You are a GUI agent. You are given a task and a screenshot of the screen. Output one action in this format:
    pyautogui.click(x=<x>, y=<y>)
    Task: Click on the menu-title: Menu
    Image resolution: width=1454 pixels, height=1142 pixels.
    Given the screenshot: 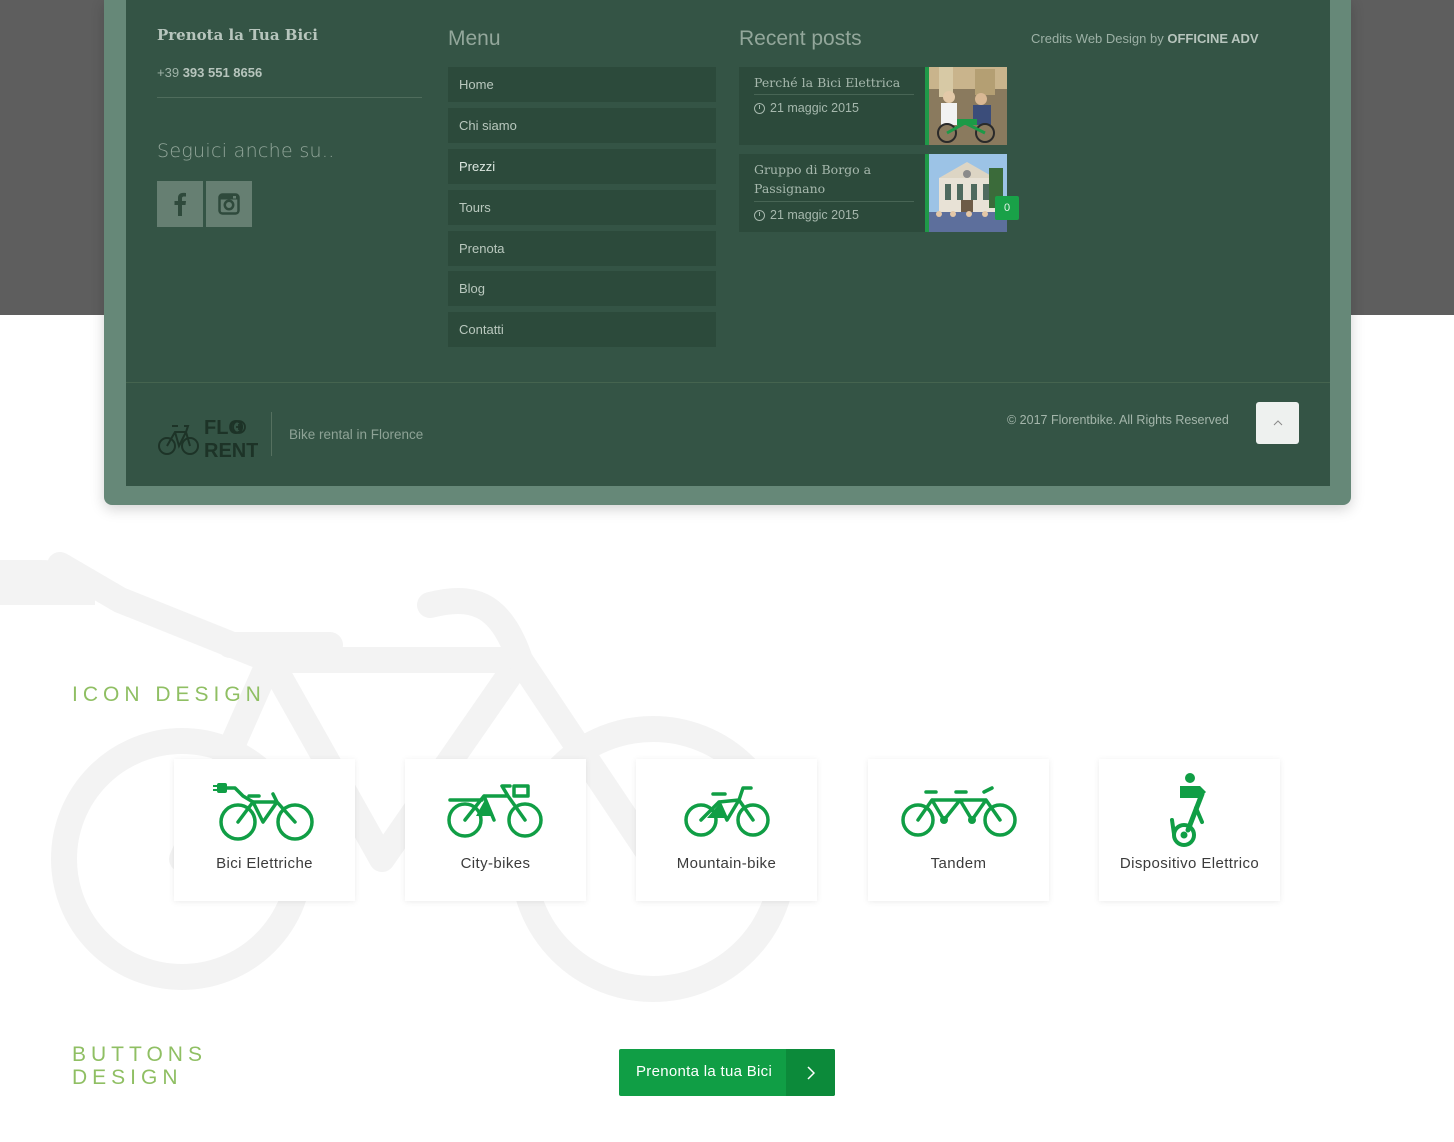 What is the action you would take?
    pyautogui.click(x=474, y=38)
    